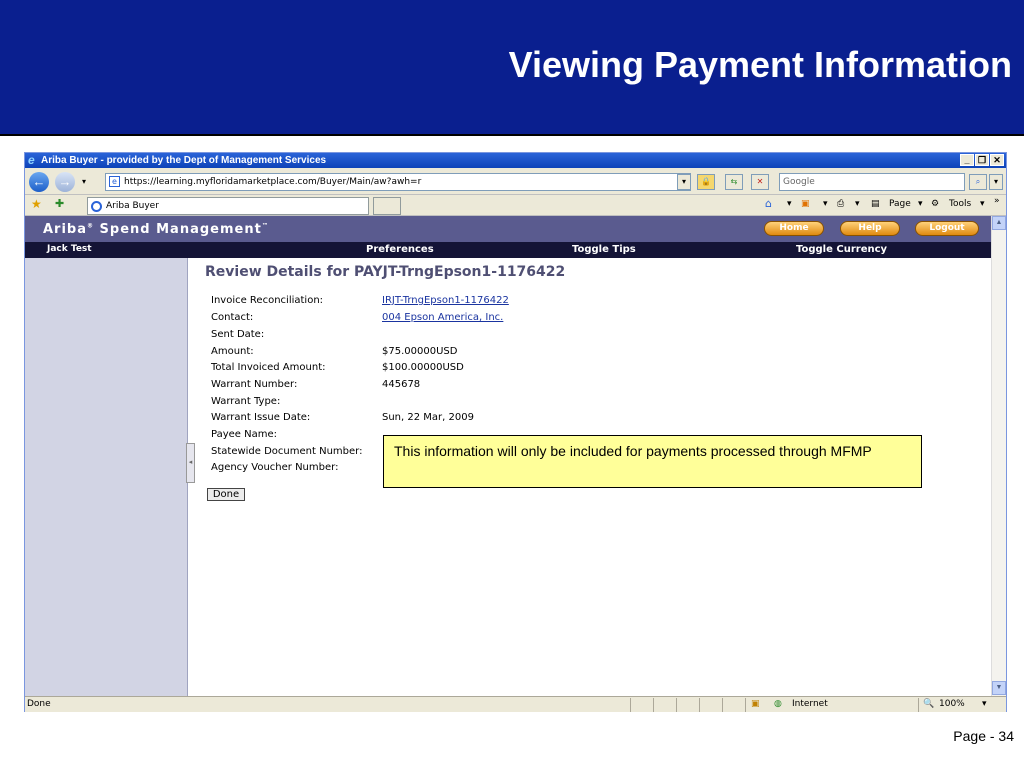 Image resolution: width=1024 pixels, height=768 pixels. What do you see at coordinates (275, 467) in the screenshot?
I see `field-label: Agency Voucher Number:` at bounding box center [275, 467].